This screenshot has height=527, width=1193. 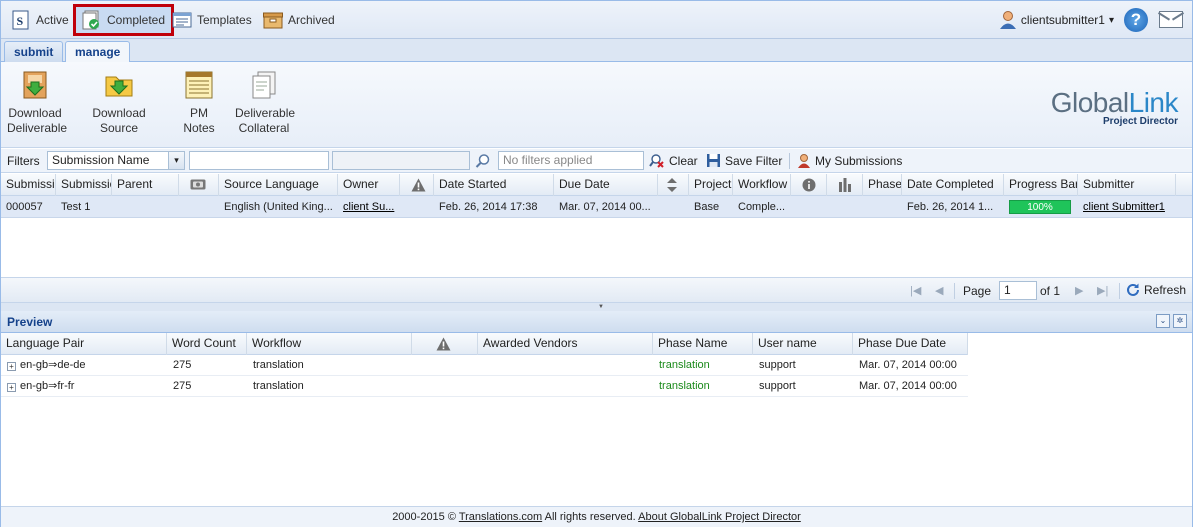 I want to click on my-submissions-button: My Submissions, so click(x=849, y=161).